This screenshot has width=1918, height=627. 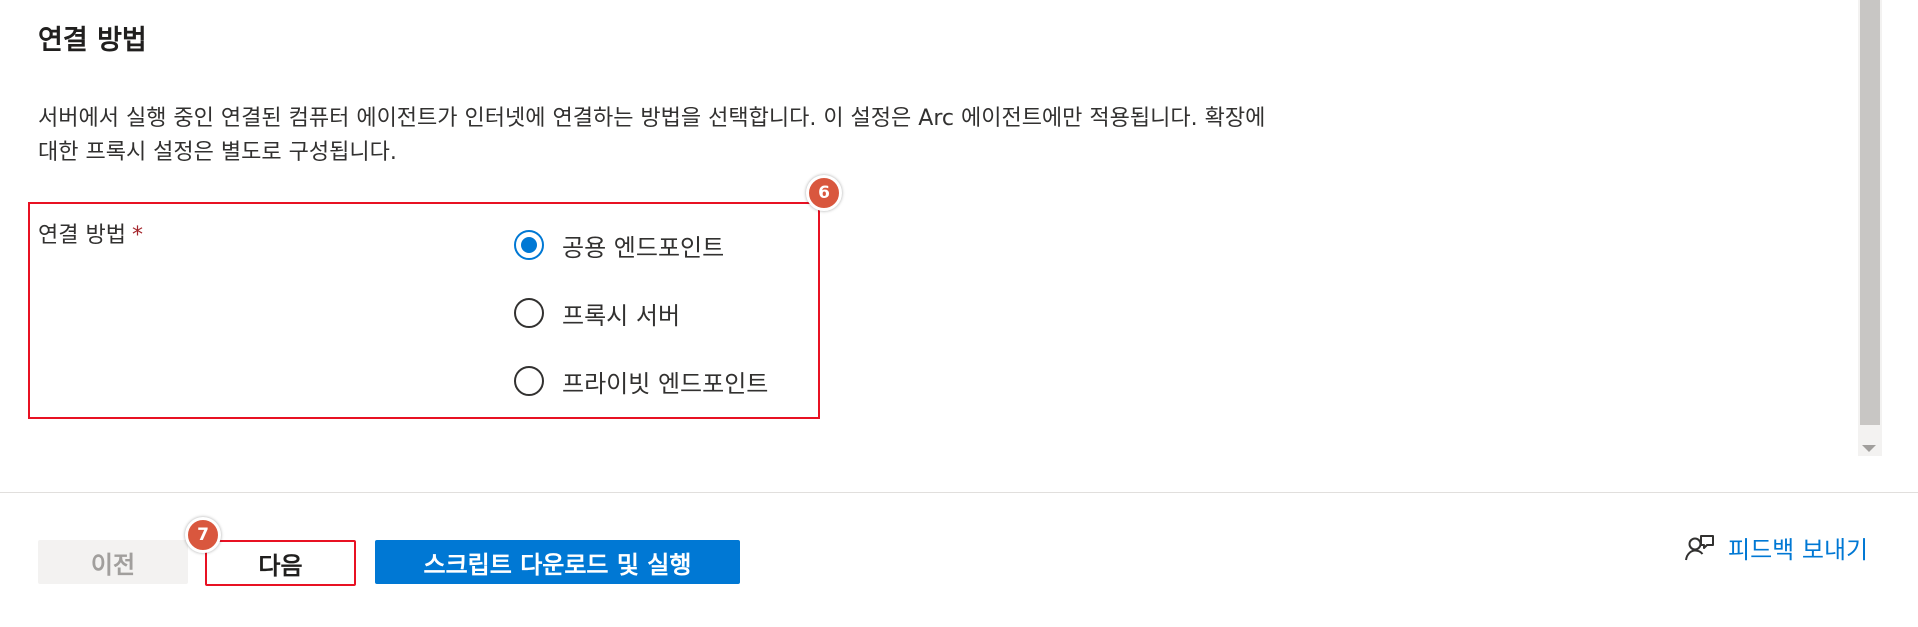 What do you see at coordinates (280, 563) in the screenshot?
I see `next-button: 다음` at bounding box center [280, 563].